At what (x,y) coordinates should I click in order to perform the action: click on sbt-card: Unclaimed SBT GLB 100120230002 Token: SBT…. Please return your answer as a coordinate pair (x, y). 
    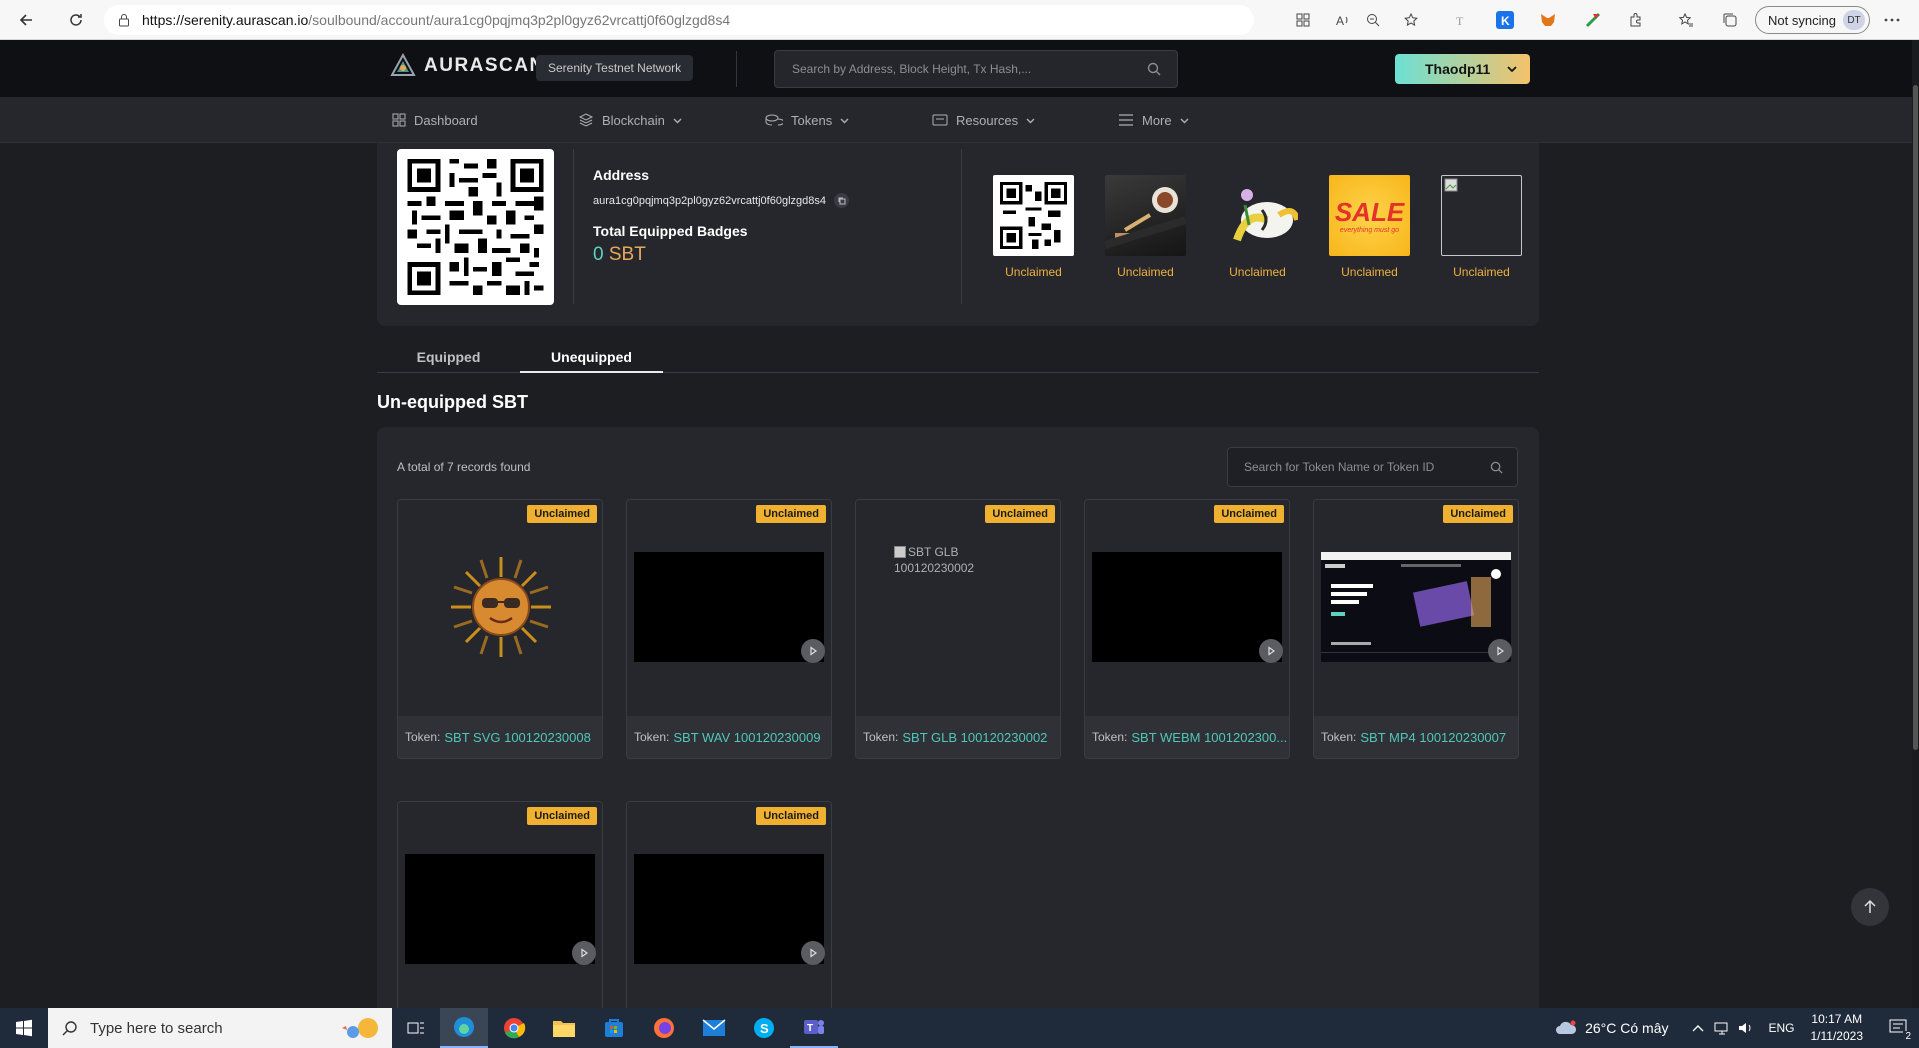
    Looking at the image, I should click on (958, 629).